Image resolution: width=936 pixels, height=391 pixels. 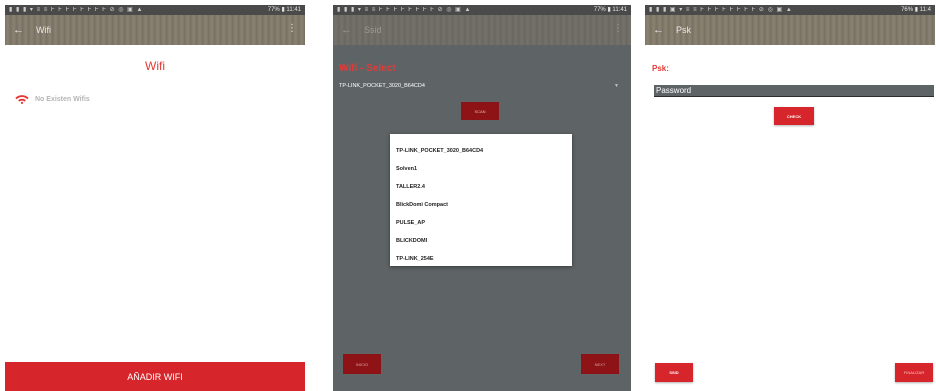 What do you see at coordinates (925, 10) in the screenshot?
I see `clock: 11:4` at bounding box center [925, 10].